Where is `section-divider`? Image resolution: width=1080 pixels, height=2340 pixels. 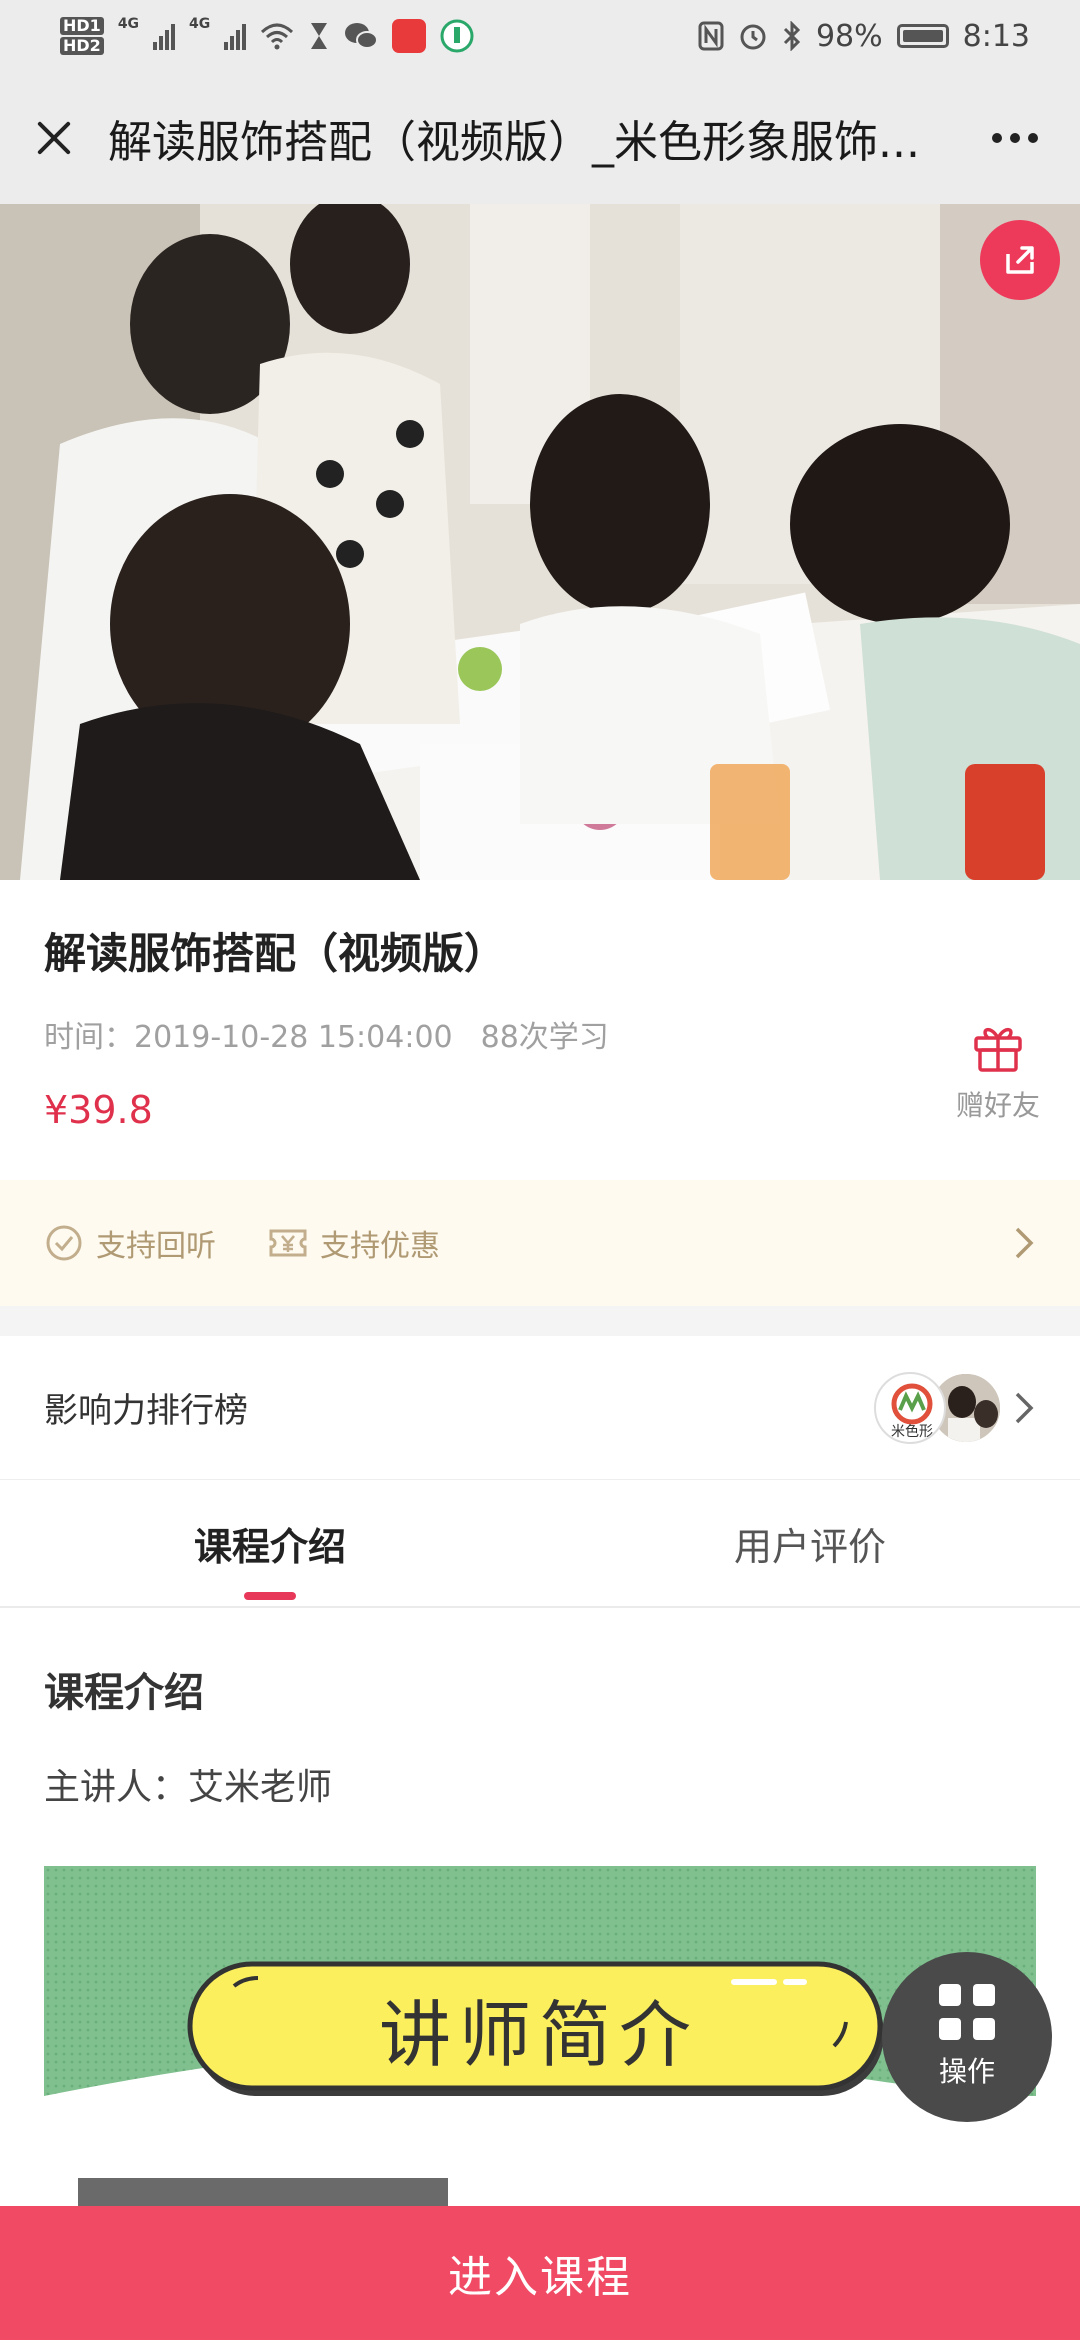 section-divider is located at coordinates (540, 1321).